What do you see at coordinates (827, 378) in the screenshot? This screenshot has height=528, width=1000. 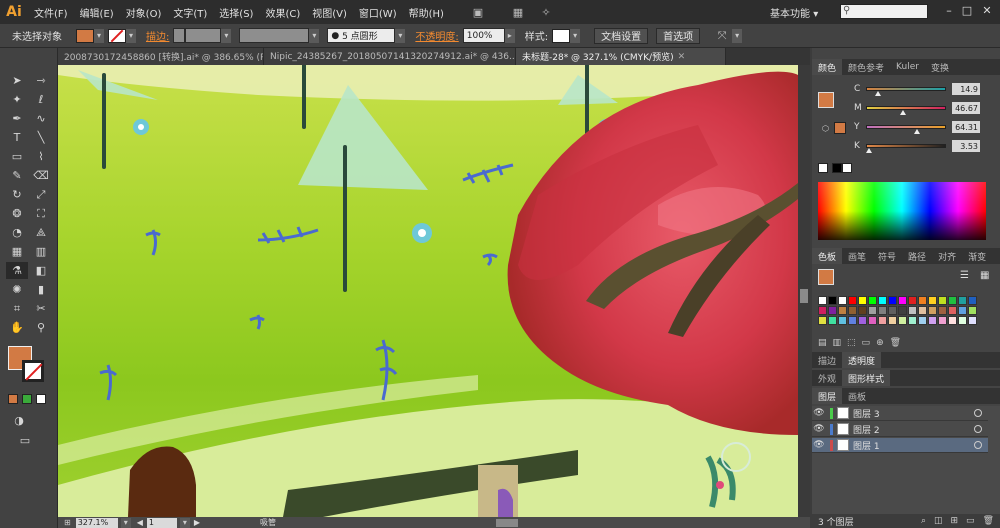 I see `tab-appearance: 外观` at bounding box center [827, 378].